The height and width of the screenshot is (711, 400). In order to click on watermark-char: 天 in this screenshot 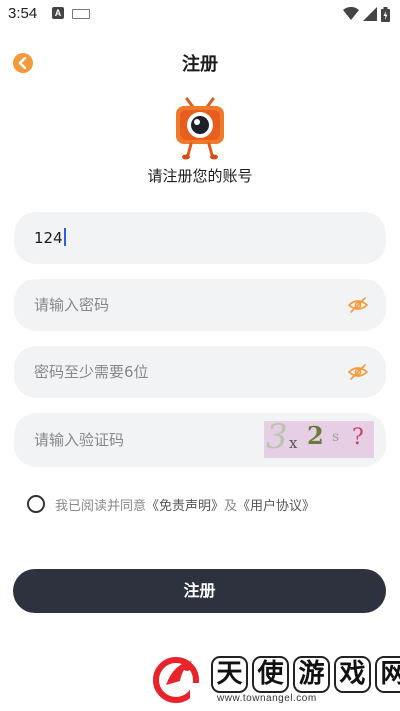, I will do `click(229, 674)`.